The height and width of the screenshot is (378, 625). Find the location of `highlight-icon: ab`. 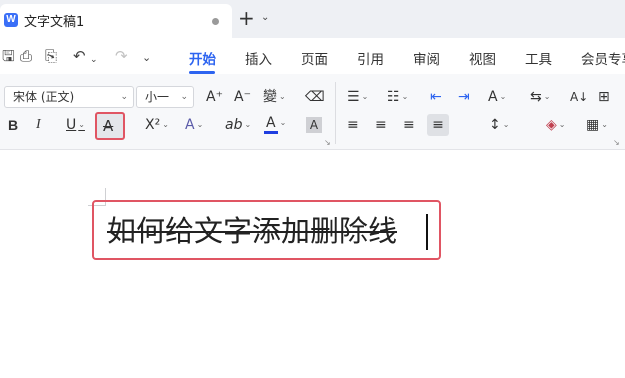

highlight-icon: ab is located at coordinates (234, 125).